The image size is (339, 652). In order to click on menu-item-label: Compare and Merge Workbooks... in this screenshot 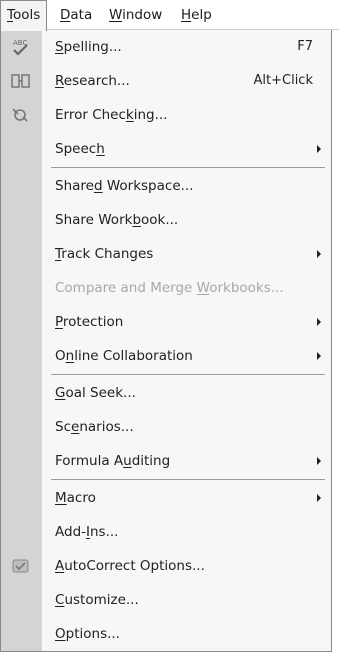, I will do `click(169, 288)`.